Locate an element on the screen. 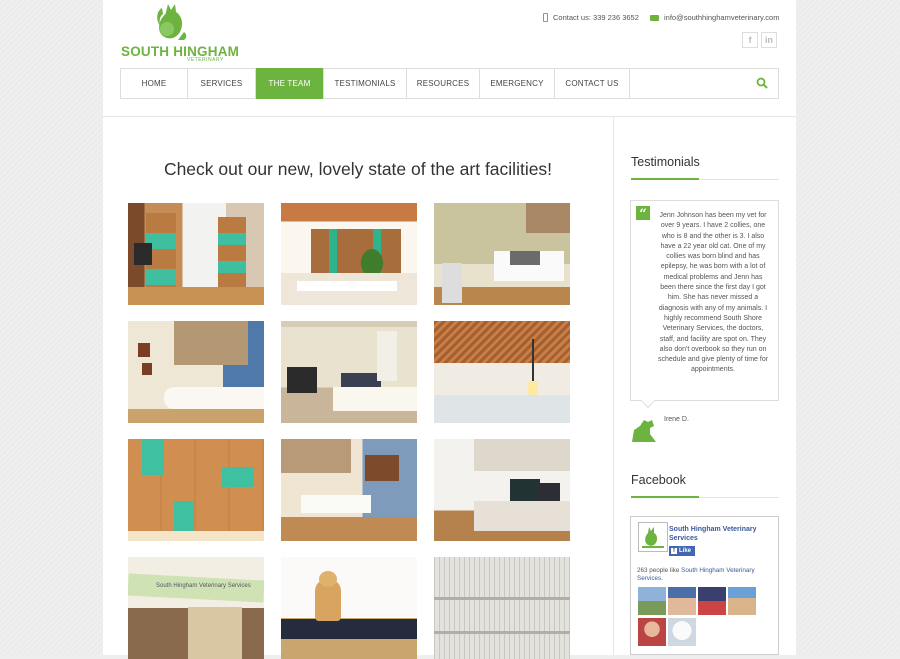  facebook-page-thumbnail is located at coordinates (653, 537).